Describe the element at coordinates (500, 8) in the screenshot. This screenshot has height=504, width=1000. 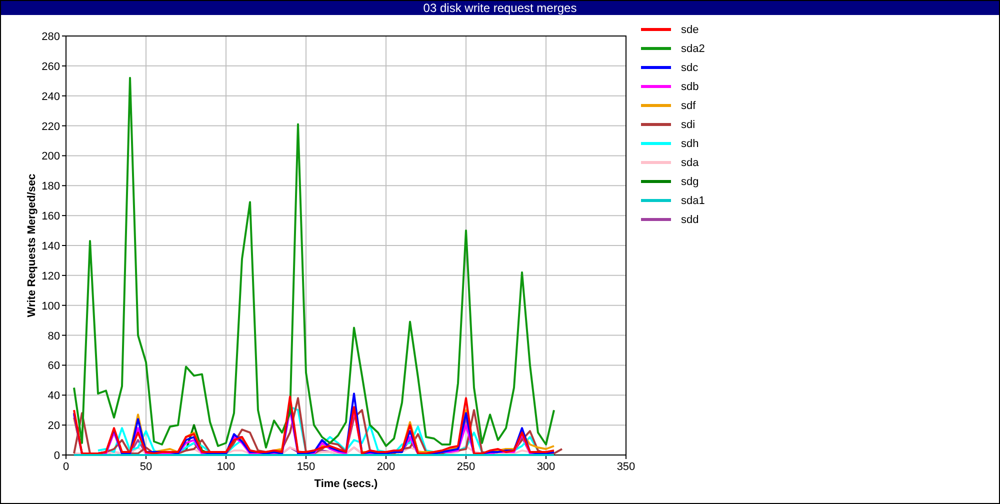
I see `window-title: 03 disk write request merges` at that location.